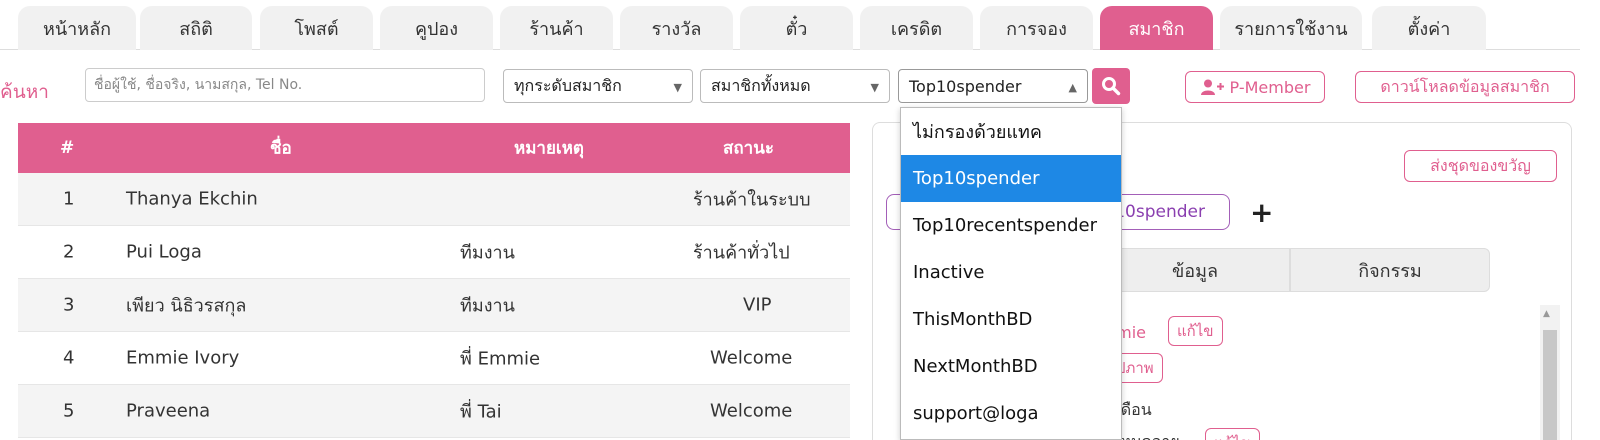 This screenshot has width=1600, height=440. What do you see at coordinates (69, 305) in the screenshot?
I see `row-number: 3` at bounding box center [69, 305].